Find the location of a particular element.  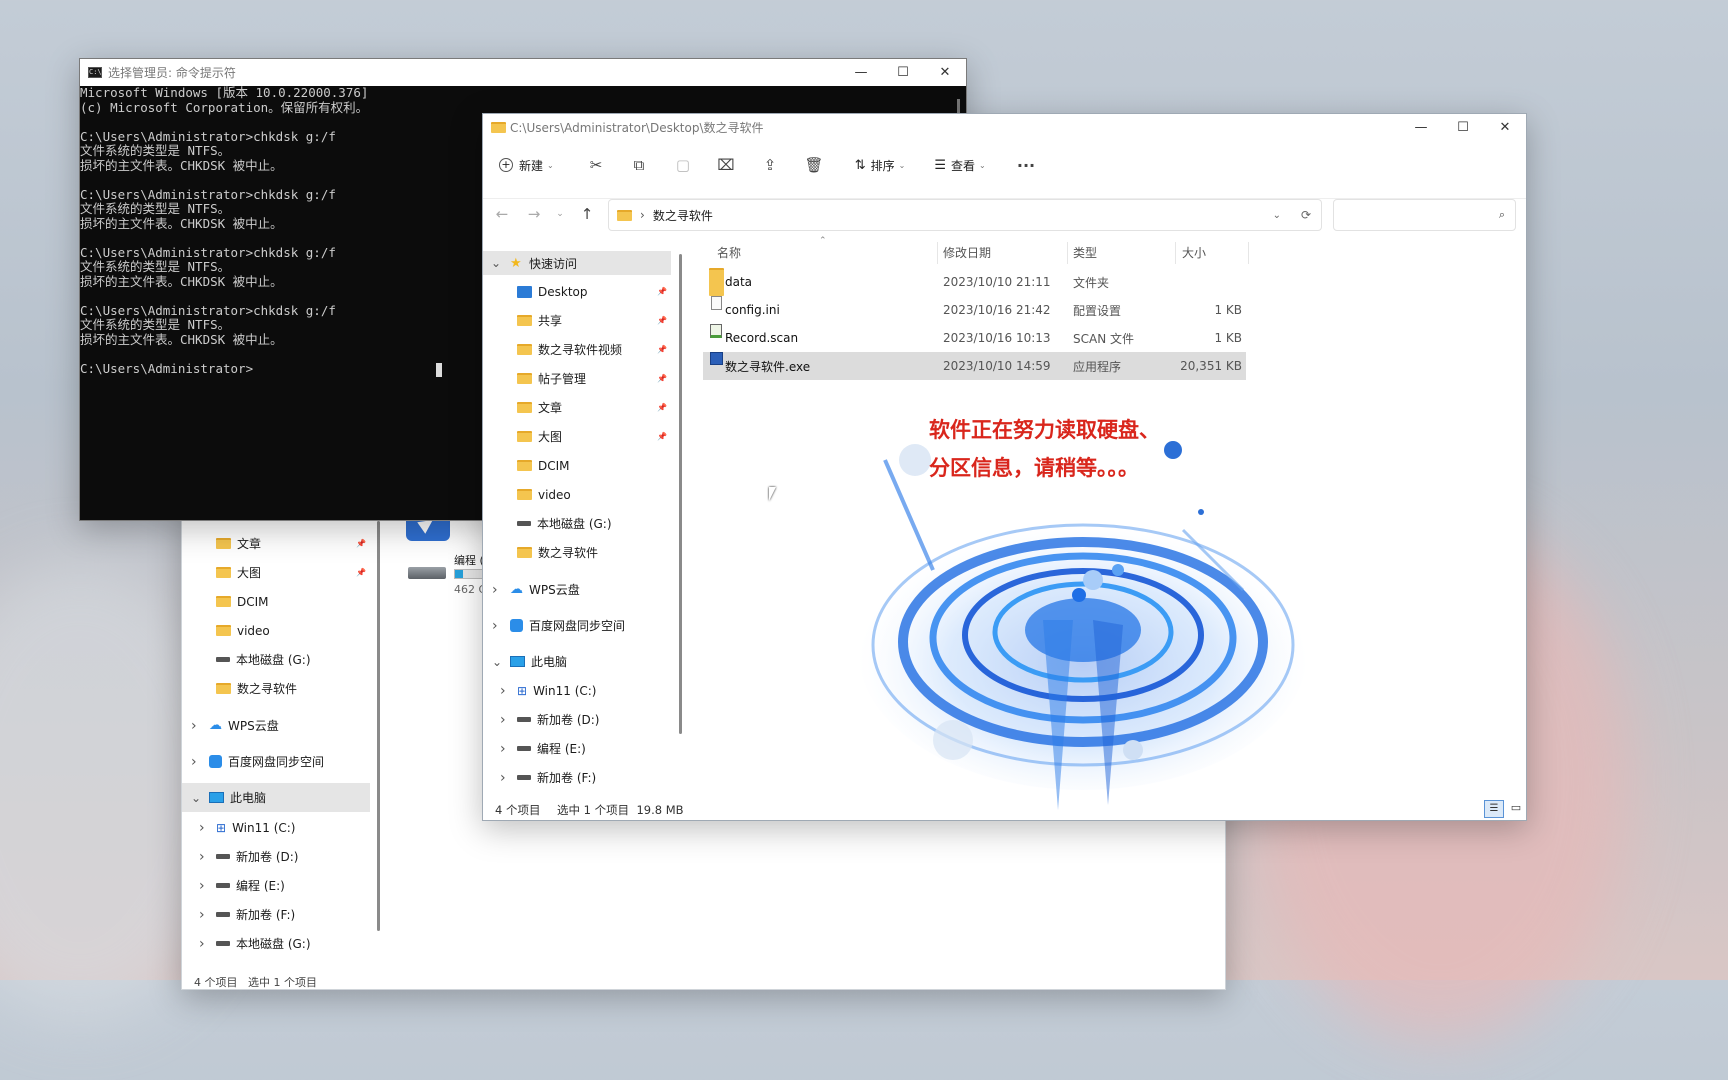

forward-button: → is located at coordinates (534, 214).